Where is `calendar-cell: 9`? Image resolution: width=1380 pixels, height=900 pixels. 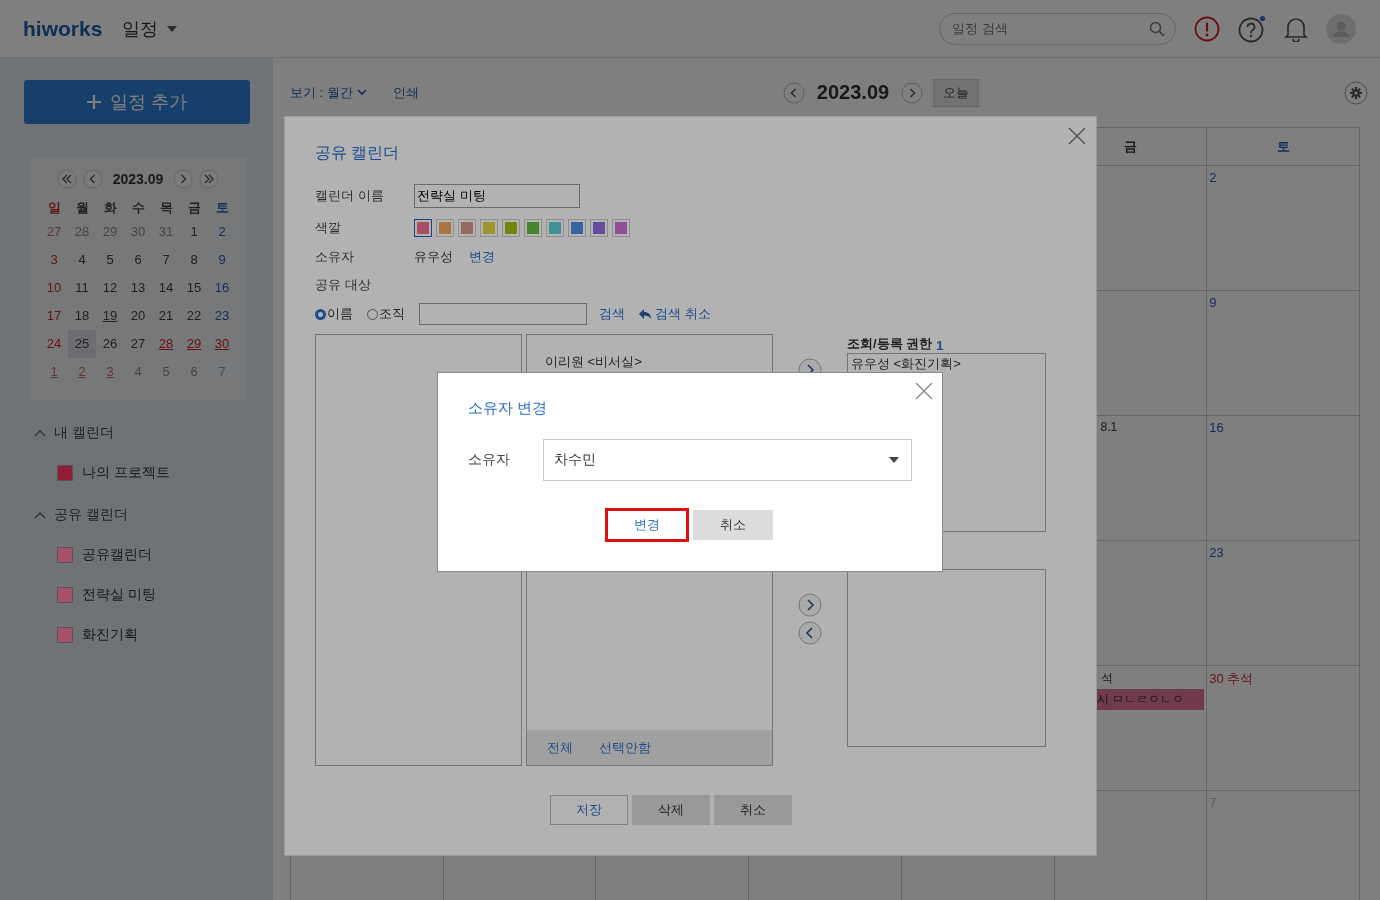
calendar-cell: 9 is located at coordinates (1283, 353).